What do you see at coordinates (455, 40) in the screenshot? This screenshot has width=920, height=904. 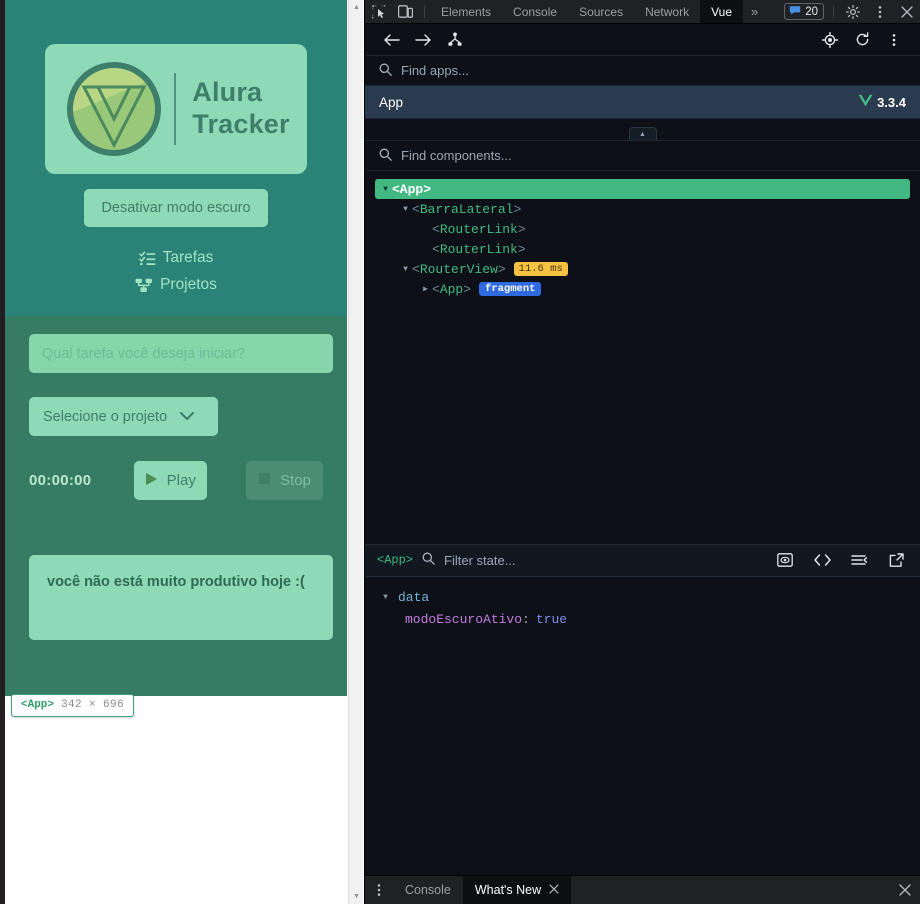 I see `component-tree-icon` at bounding box center [455, 40].